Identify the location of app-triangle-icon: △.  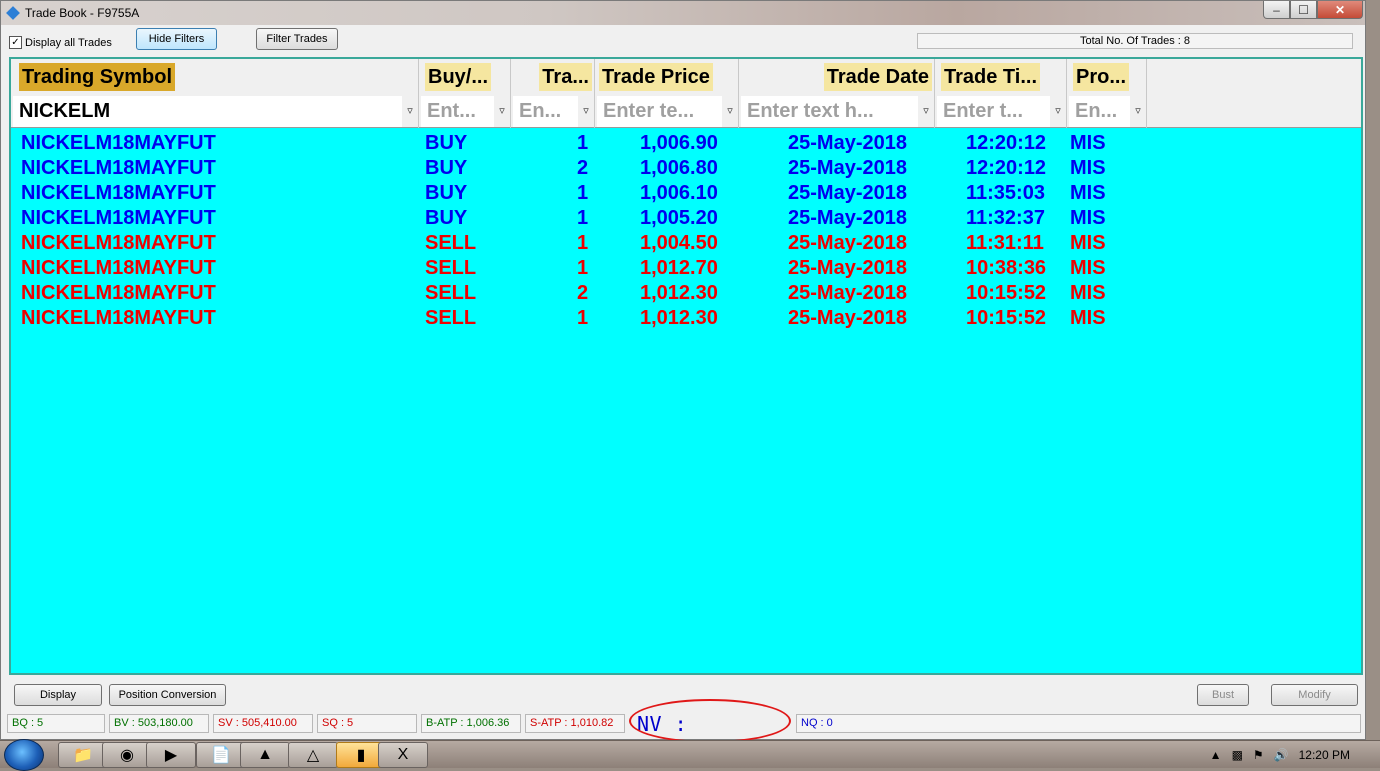
(313, 755).